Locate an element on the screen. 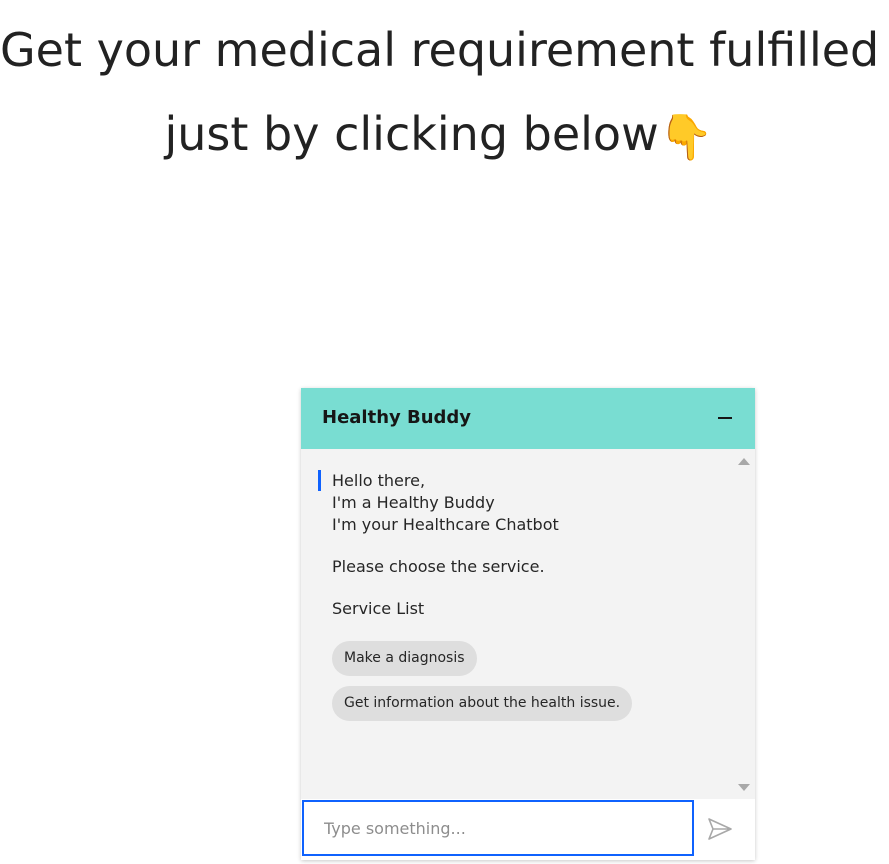 This screenshot has height=864, width=889. message-scrollbar is located at coordinates (743, 624).